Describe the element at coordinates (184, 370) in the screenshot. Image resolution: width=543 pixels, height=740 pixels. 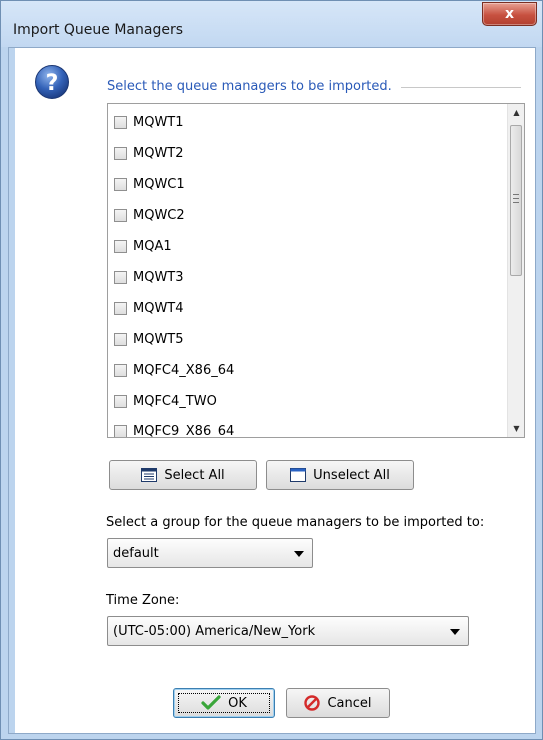
I see `list-item-label: MQFC4_X86_64` at that location.